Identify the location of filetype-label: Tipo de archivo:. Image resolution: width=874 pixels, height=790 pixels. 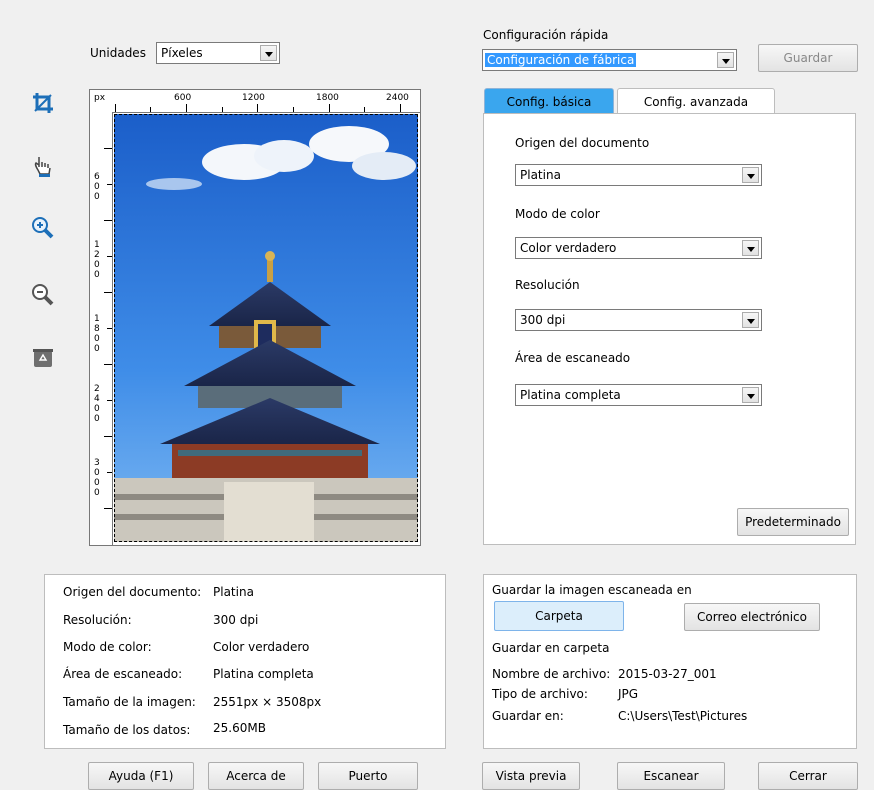
(540, 694).